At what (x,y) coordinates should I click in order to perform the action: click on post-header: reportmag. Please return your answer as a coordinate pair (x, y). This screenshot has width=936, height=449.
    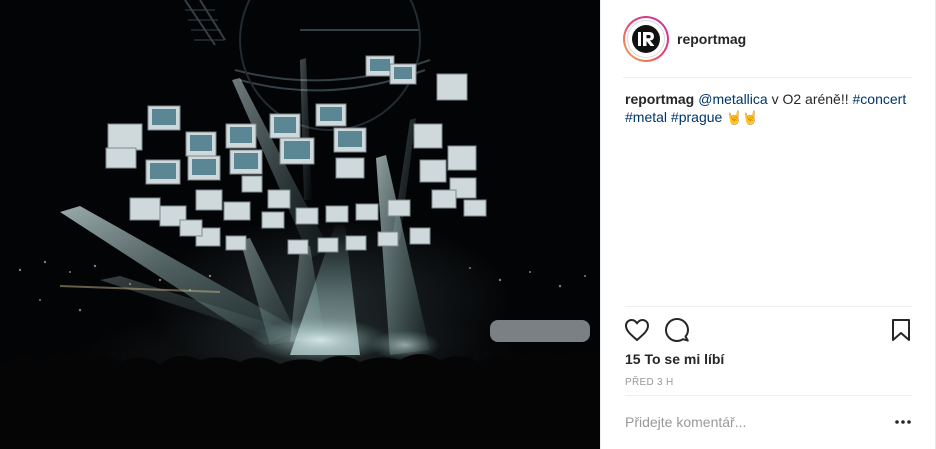
    Looking at the image, I should click on (768, 39).